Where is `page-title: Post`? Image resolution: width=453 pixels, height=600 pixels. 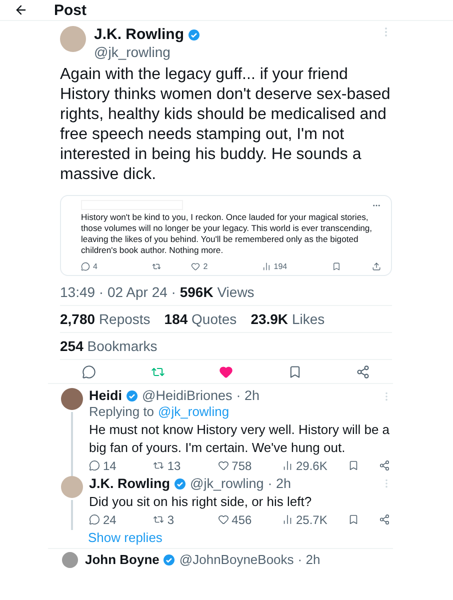
page-title: Post is located at coordinates (70, 10).